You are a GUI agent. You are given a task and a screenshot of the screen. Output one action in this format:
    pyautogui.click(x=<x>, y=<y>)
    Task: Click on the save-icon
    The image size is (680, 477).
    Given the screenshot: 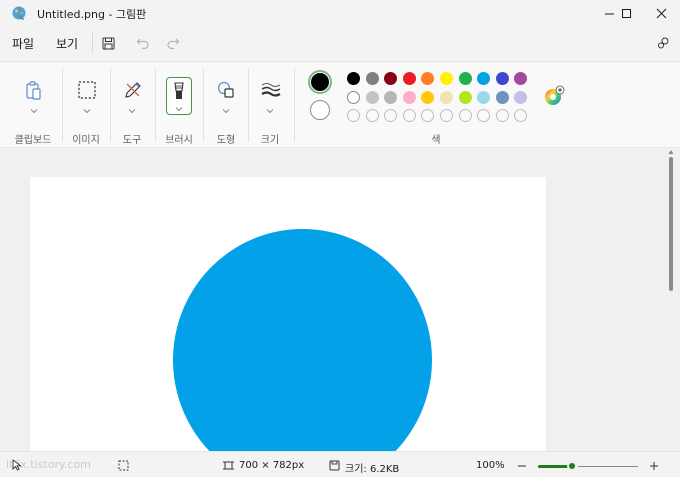 What is the action you would take?
    pyautogui.click(x=108, y=43)
    